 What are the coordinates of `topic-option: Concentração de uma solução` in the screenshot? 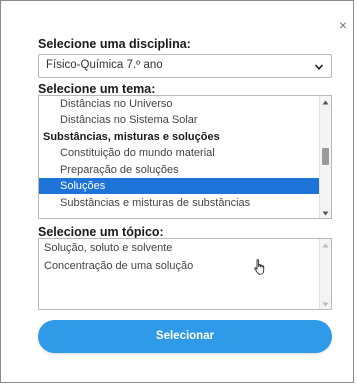 It's located at (118, 266).